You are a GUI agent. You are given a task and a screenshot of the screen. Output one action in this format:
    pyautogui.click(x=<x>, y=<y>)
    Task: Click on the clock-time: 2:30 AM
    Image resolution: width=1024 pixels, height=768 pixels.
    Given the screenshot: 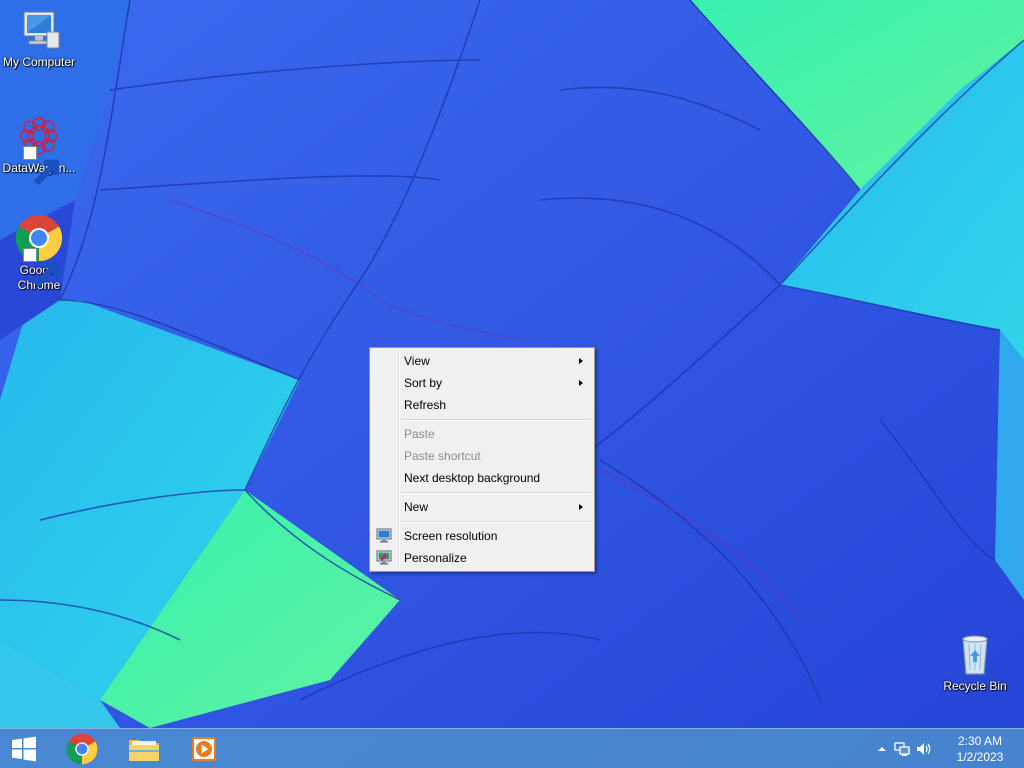 What is the action you would take?
    pyautogui.click(x=980, y=741)
    